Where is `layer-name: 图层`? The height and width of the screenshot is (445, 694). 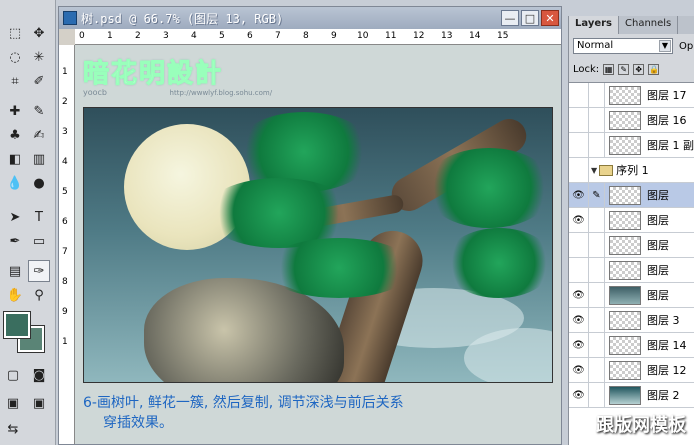 layer-name: 图层 is located at coordinates (658, 270).